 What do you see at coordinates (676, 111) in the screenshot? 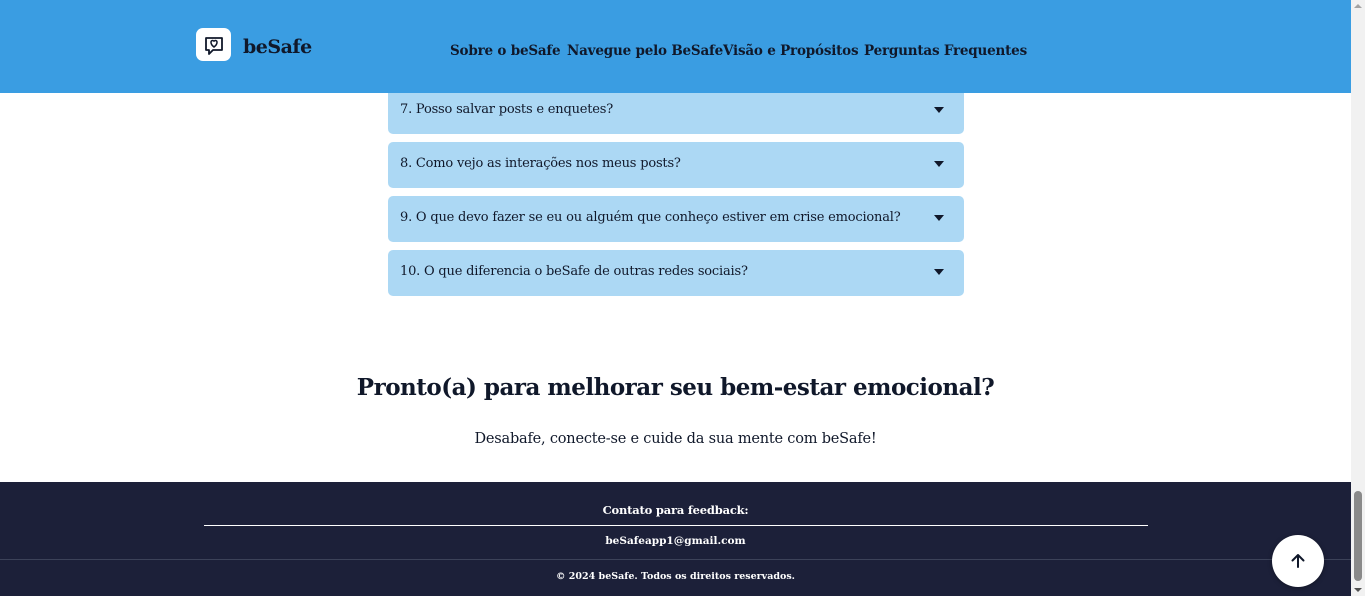
I see `faq-item: 7. Posso salvar posts e enquetes?` at bounding box center [676, 111].